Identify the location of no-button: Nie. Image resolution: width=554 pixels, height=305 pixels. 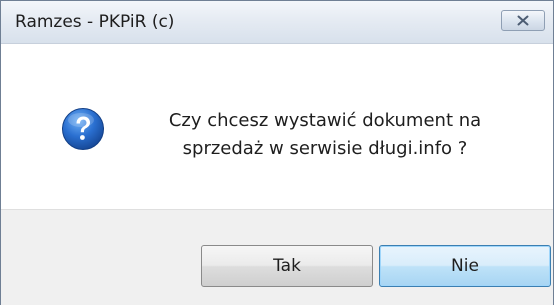
(465, 266).